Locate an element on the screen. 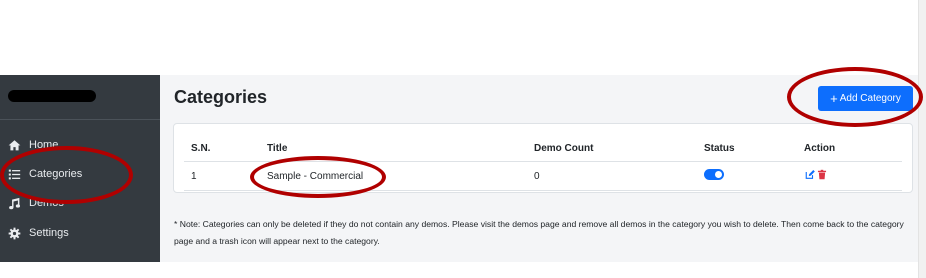  add-category-label: Add Category is located at coordinates (870, 98).